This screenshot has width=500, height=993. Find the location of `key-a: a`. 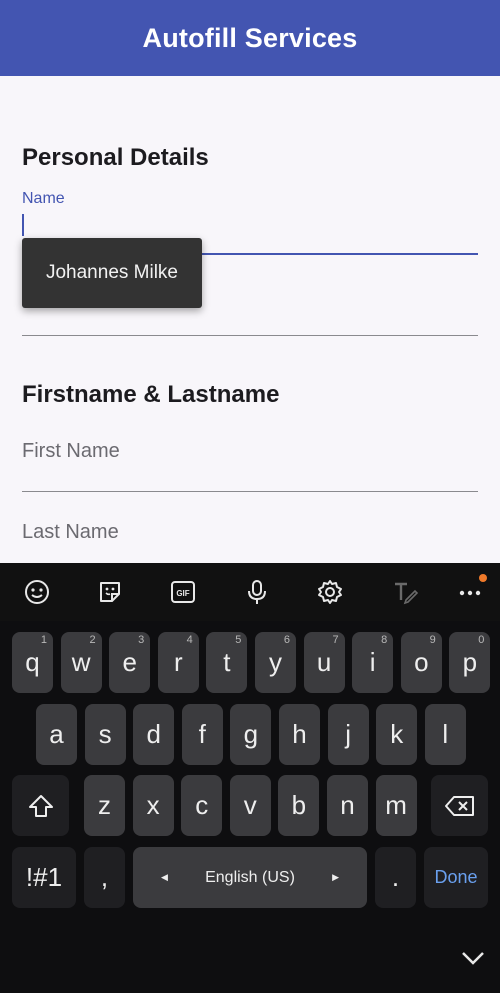

key-a: a is located at coordinates (56, 734).